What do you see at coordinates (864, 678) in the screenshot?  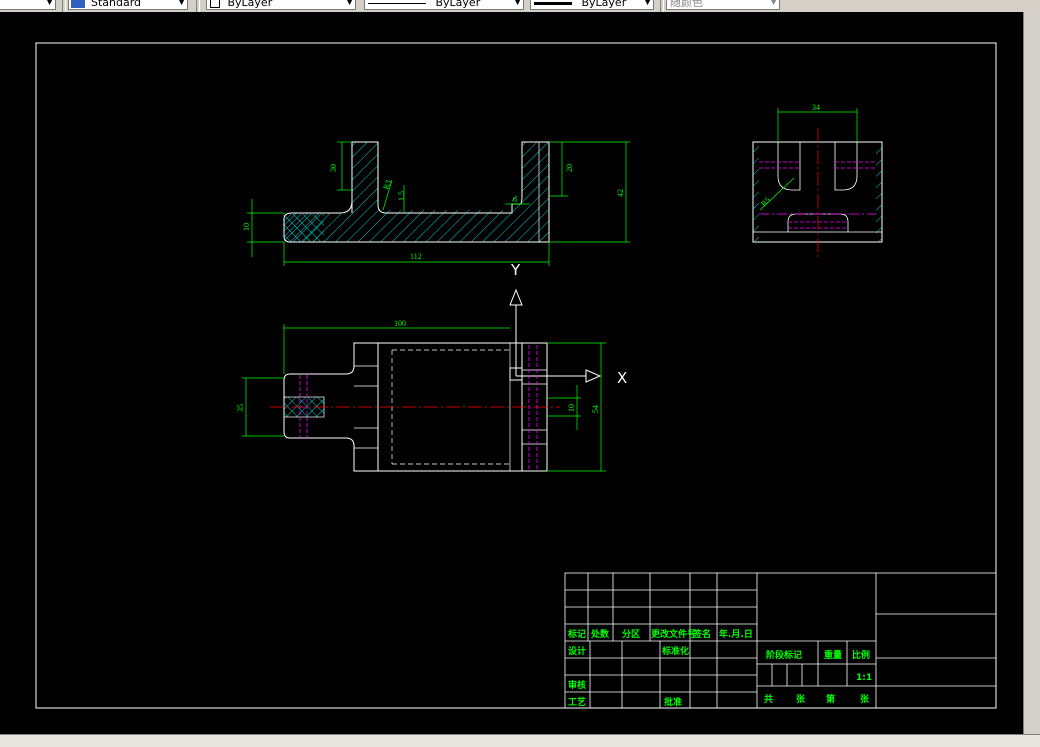 I see `tb-scale-value: 1:1` at bounding box center [864, 678].